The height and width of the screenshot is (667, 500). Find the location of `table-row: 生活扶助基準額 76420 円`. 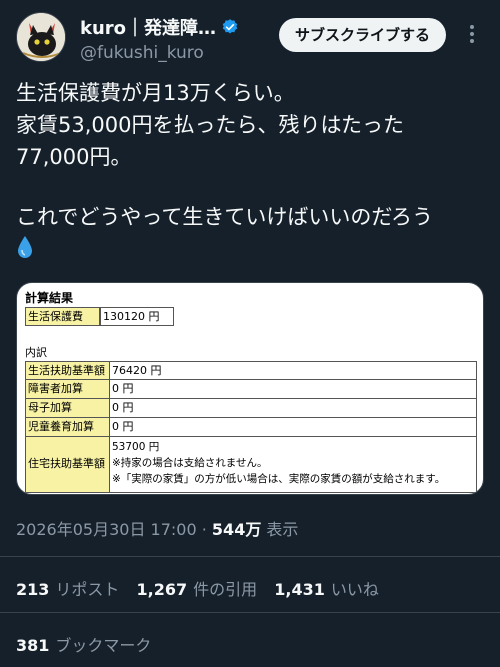

table-row: 生活扶助基準額 76420 円 is located at coordinates (251, 370).